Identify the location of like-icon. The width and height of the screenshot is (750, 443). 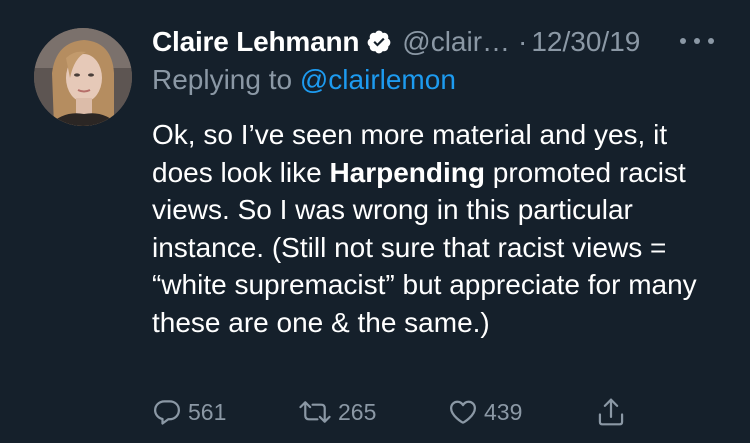
(463, 412).